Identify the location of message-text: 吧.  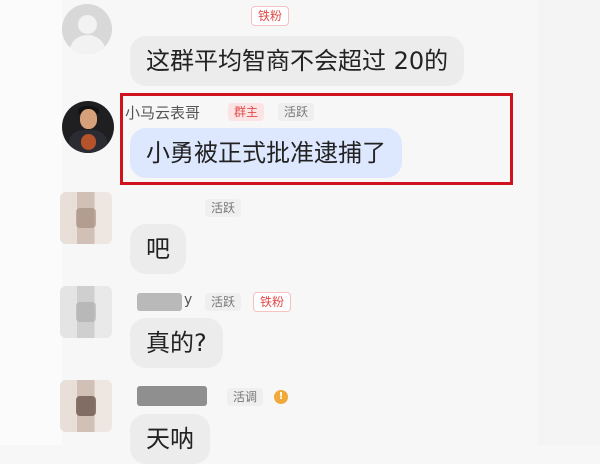
(158, 249).